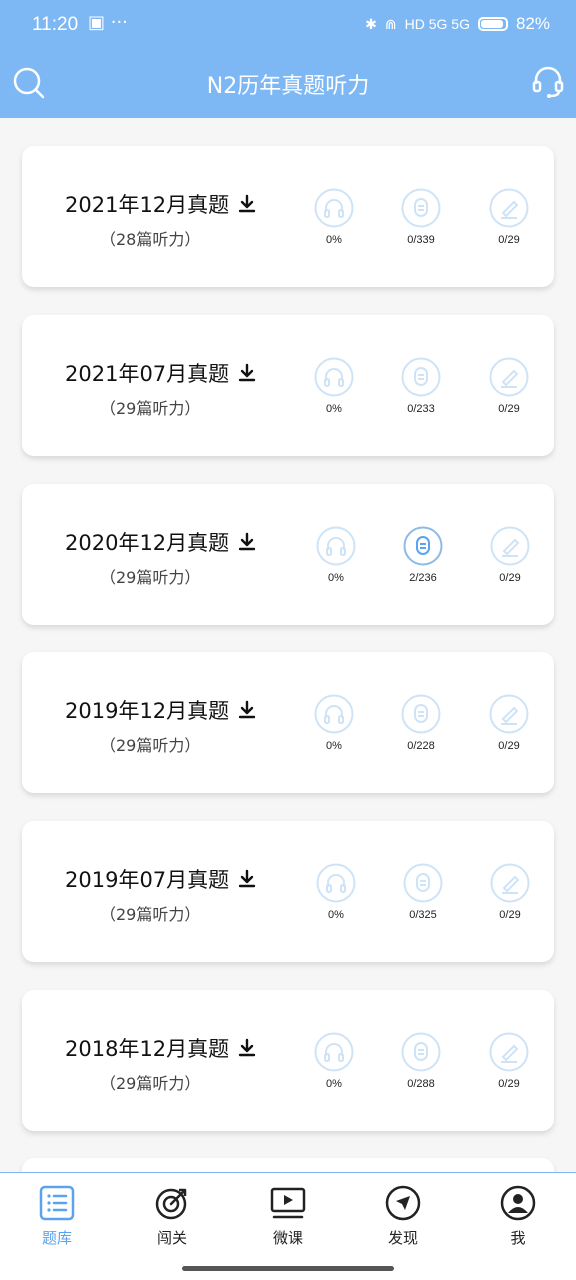  I want to click on exam-subtitle: （28篇听力）, so click(150, 239).